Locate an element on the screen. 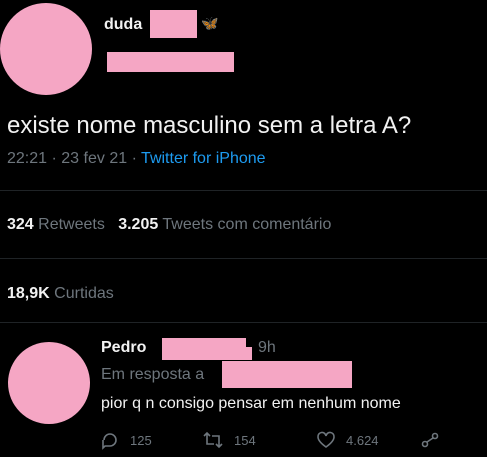 The image size is (487, 457). tweet-date: 23 fev 21 is located at coordinates (94, 158).